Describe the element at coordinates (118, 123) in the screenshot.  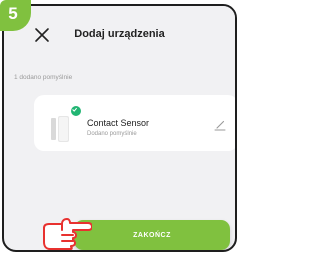
I see `device-name: Contact Sensor` at that location.